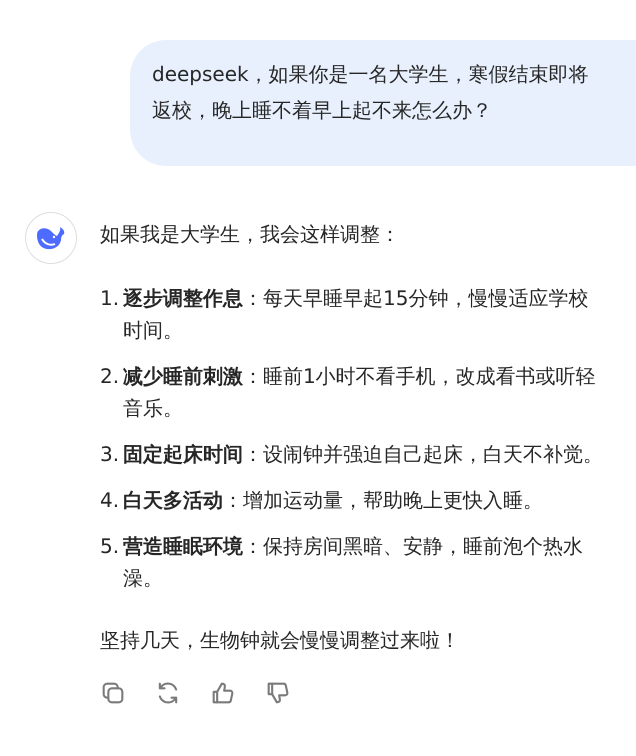 Image resolution: width=636 pixels, height=756 pixels. What do you see at coordinates (51, 238) in the screenshot?
I see `whale-icon` at bounding box center [51, 238].